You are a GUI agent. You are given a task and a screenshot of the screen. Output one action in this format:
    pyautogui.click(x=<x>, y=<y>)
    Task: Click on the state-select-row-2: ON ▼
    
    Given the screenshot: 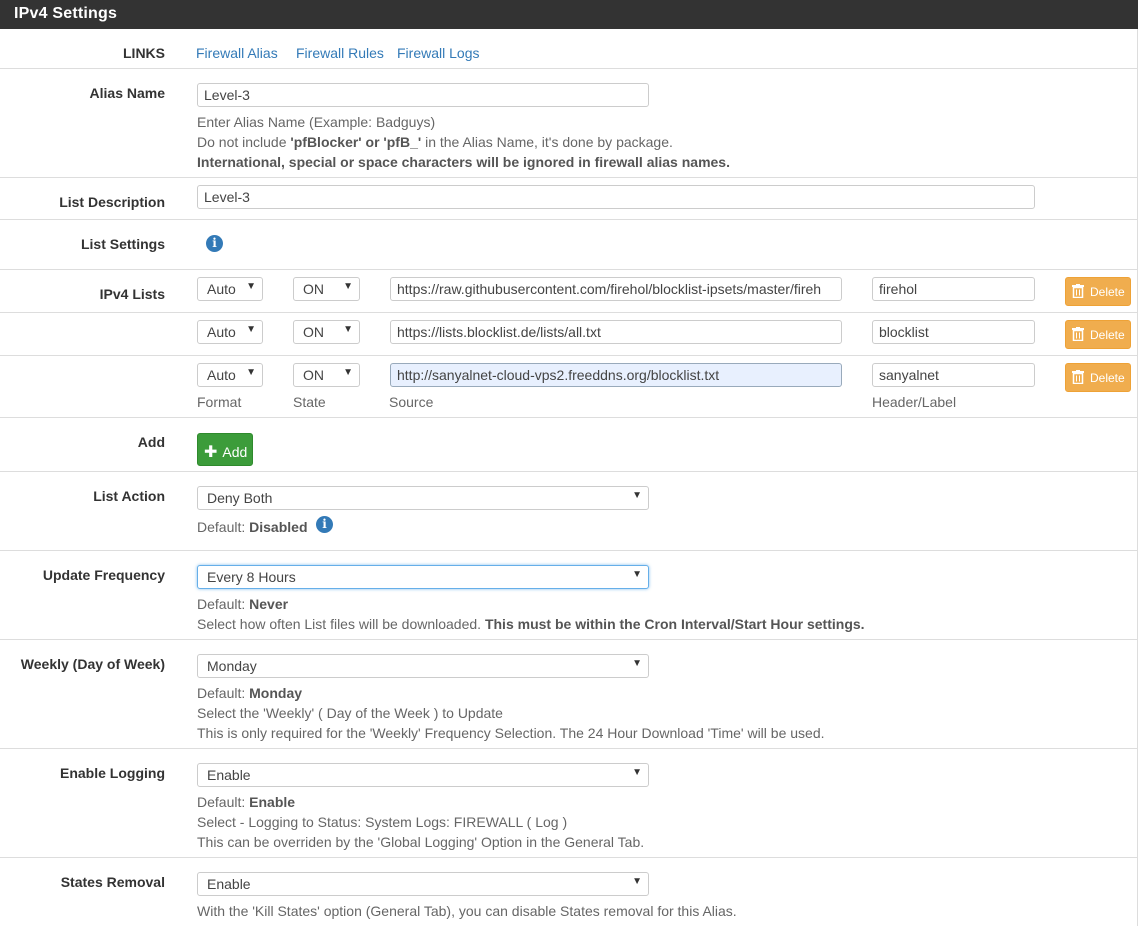 What is the action you would take?
    pyautogui.click(x=326, y=332)
    